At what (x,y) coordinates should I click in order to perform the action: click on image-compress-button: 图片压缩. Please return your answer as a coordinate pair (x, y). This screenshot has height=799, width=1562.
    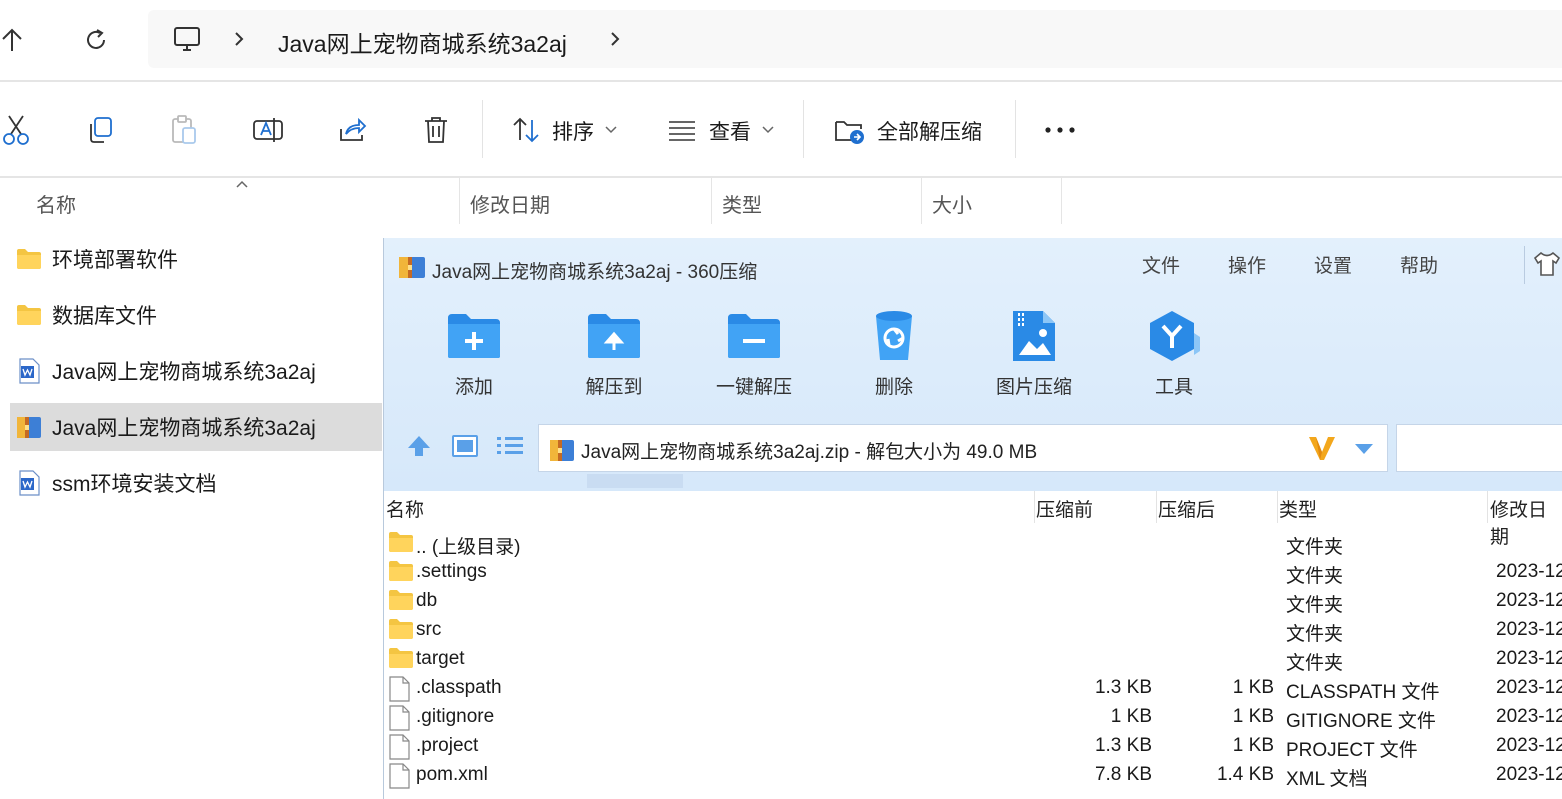
    Looking at the image, I should click on (1034, 353).